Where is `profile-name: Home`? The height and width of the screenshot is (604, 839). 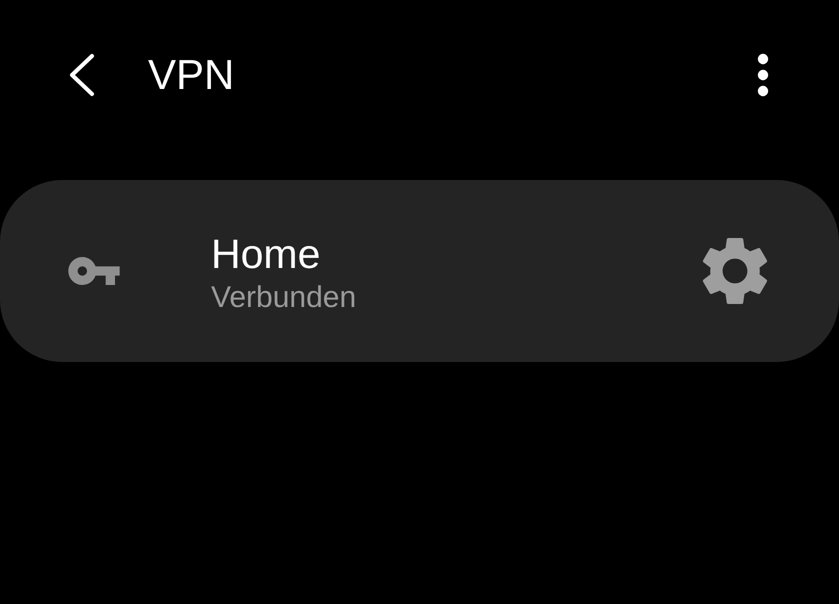
profile-name: Home is located at coordinates (266, 255).